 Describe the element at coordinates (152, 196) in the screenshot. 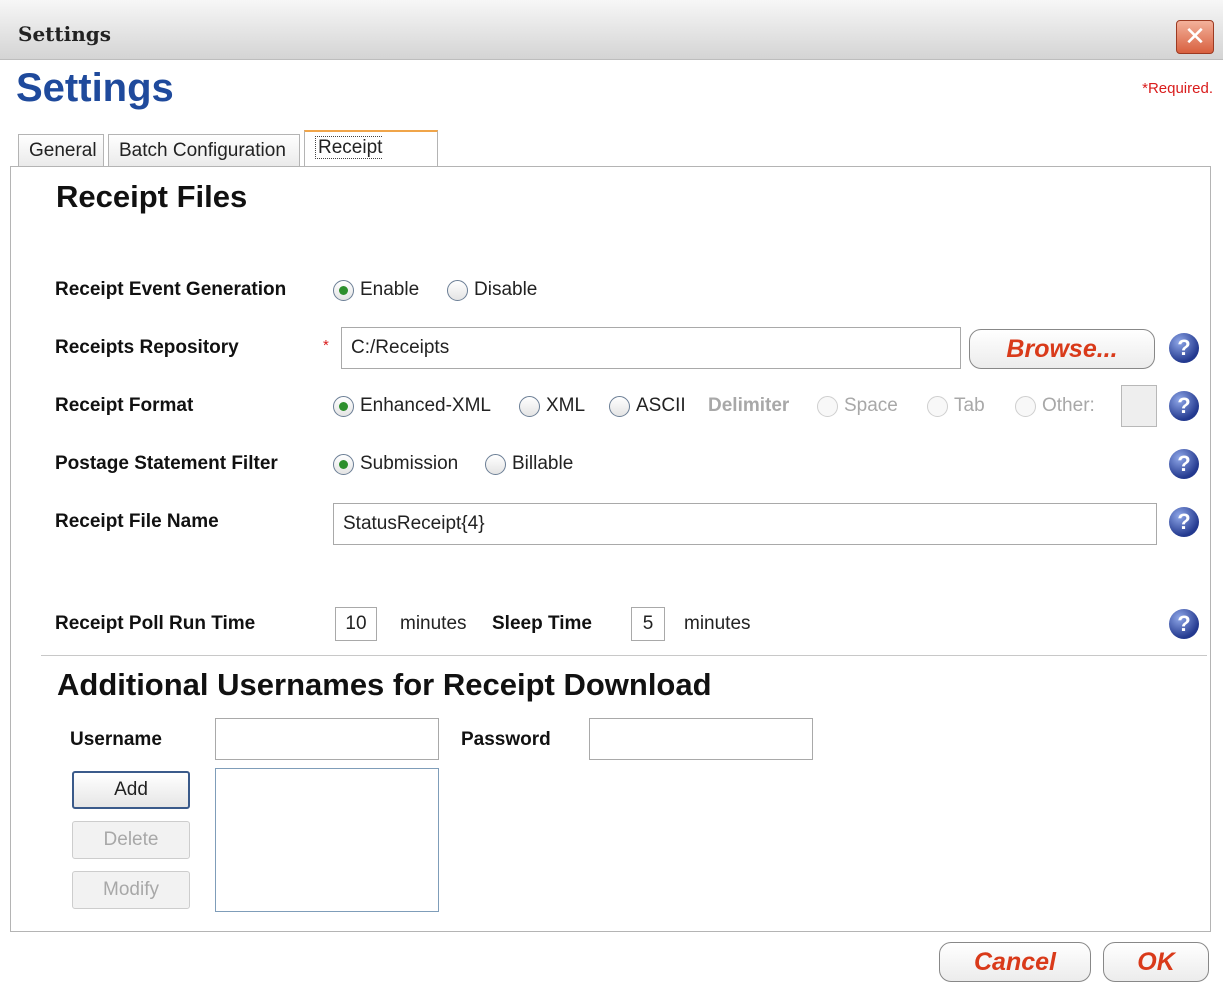

I see `receipt-files-title: Receipt Files` at that location.